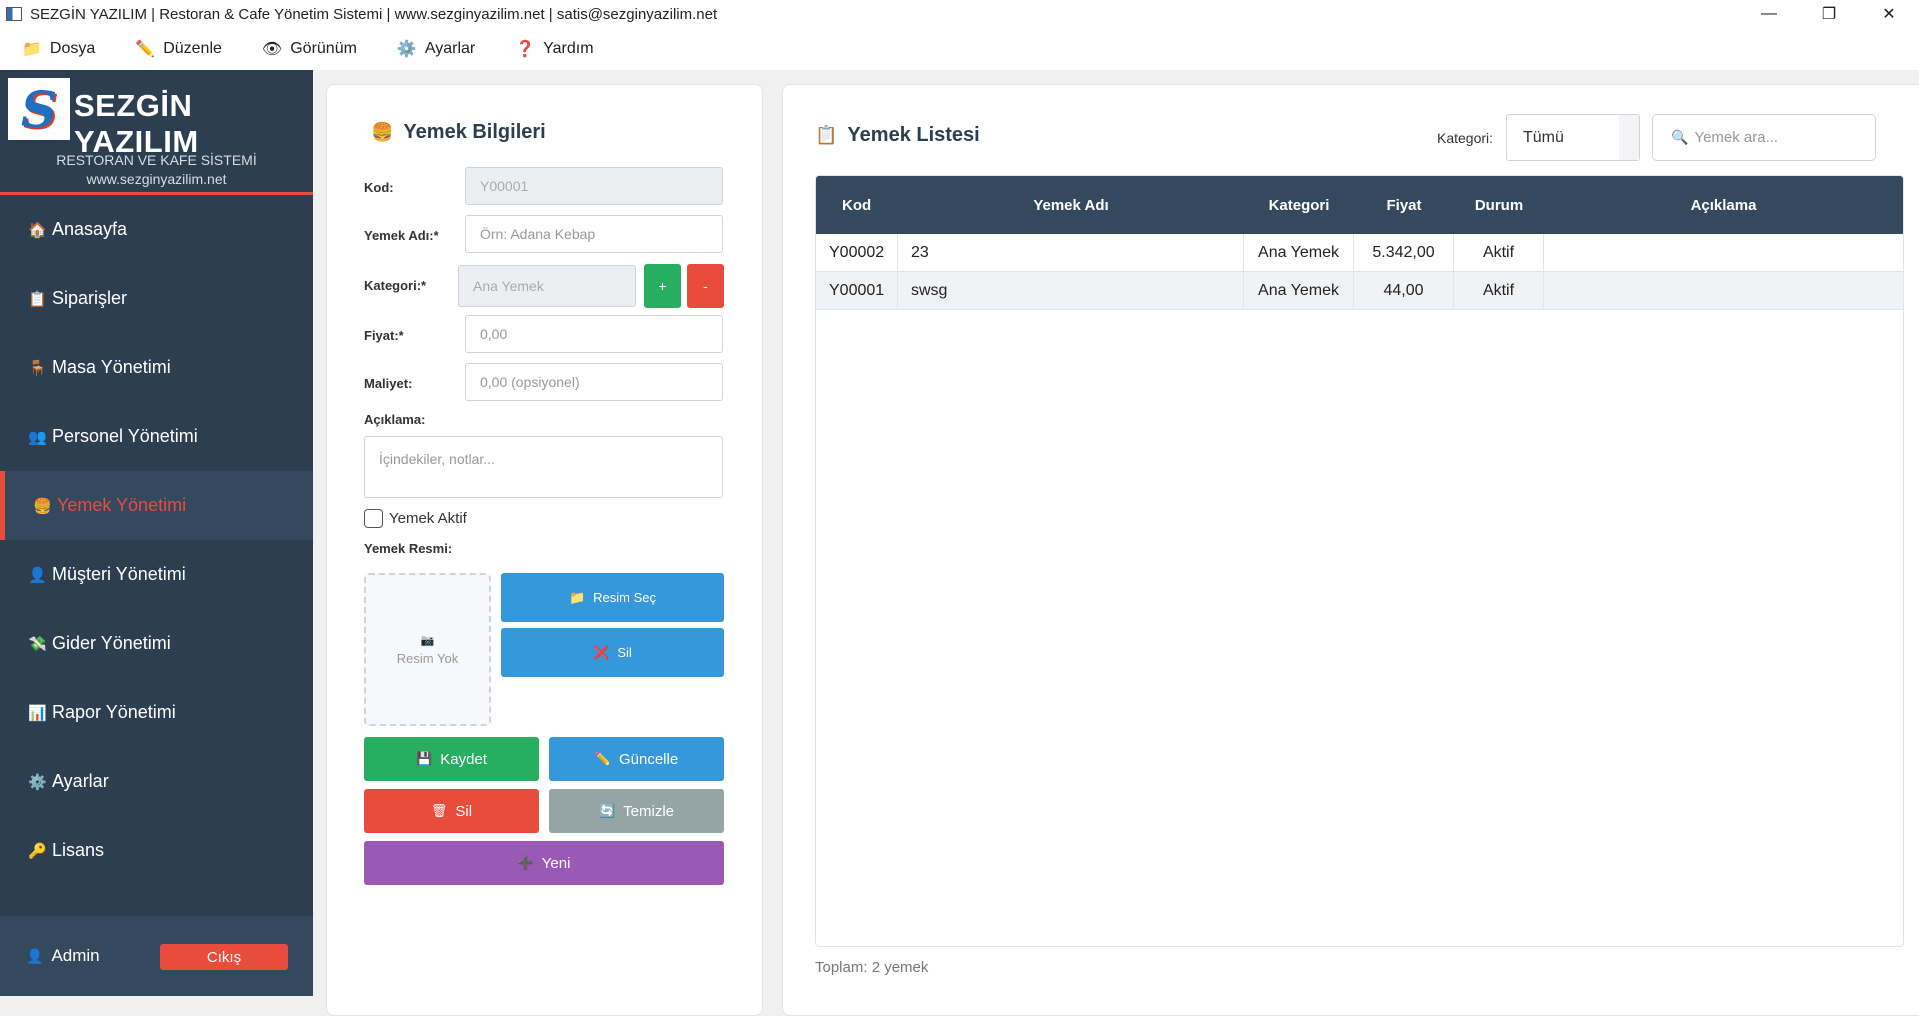  Describe the element at coordinates (648, 759) in the screenshot. I see `button-label: Güncelle` at that location.